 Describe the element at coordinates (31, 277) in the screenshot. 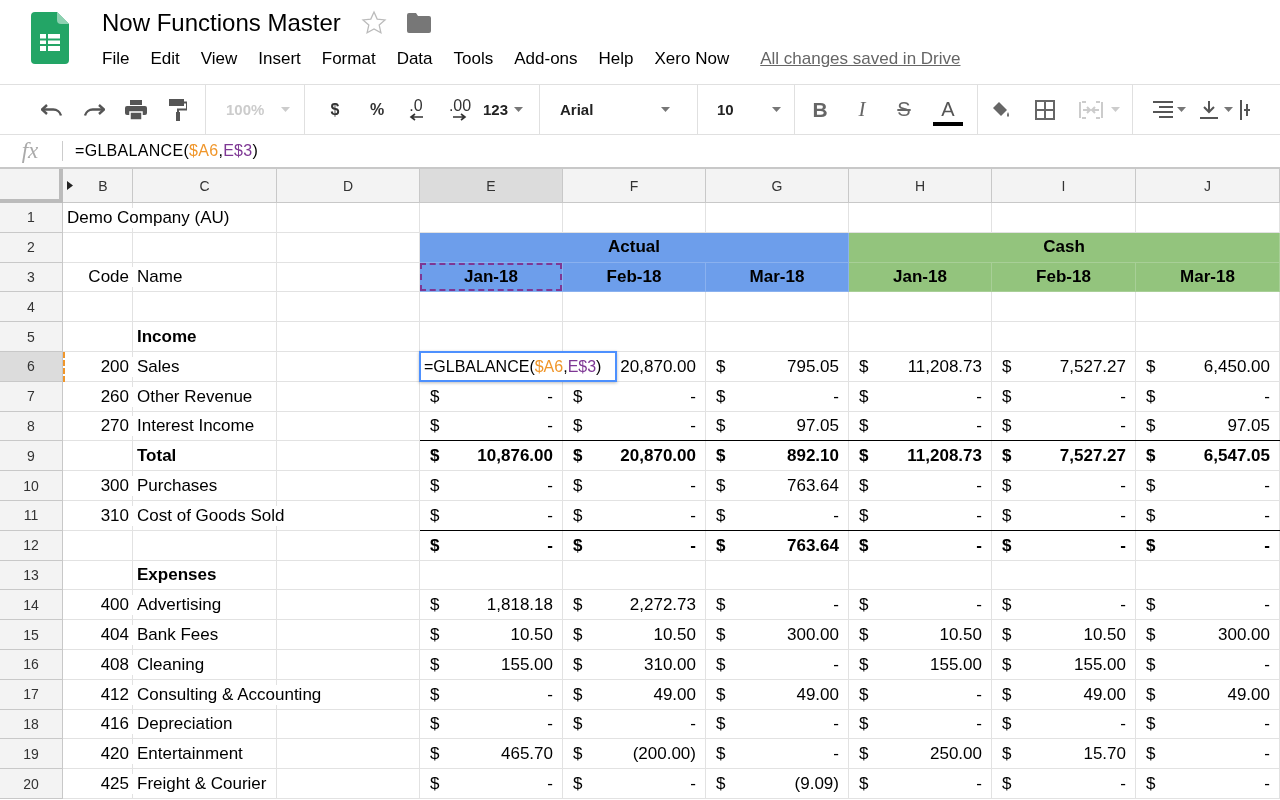

I see `row-header: 3` at that location.